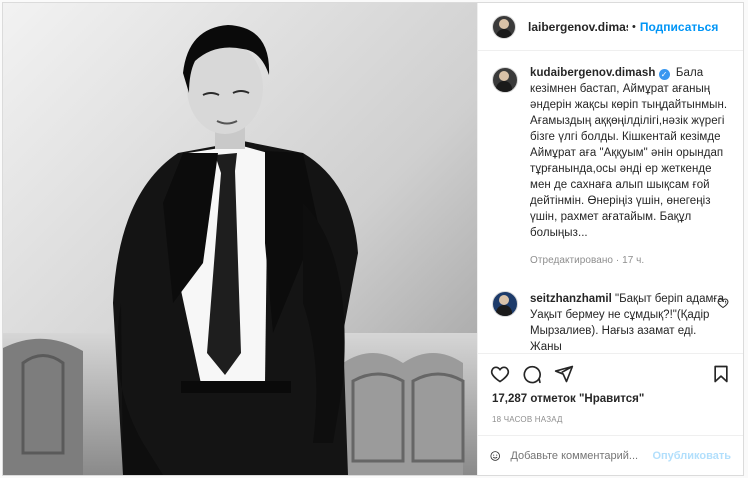 The width and height of the screenshot is (748, 478). I want to click on heart-icon, so click(500, 374).